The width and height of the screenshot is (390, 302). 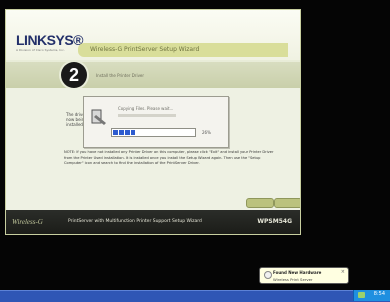 I want to click on network-icon, so click(x=361, y=295).